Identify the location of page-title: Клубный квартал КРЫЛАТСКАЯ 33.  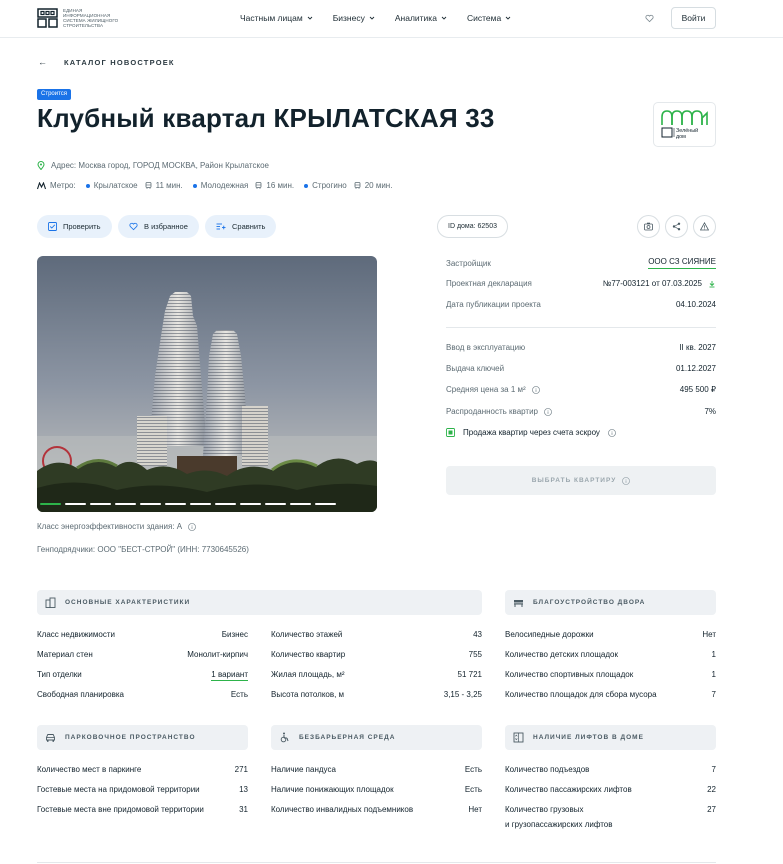
(266, 118).